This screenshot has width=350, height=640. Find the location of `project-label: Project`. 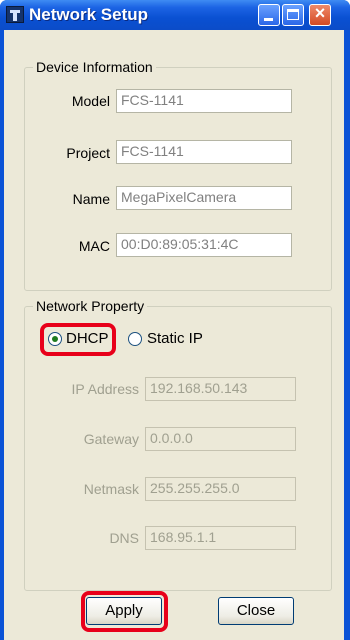

project-label: Project is located at coordinates (88, 153).